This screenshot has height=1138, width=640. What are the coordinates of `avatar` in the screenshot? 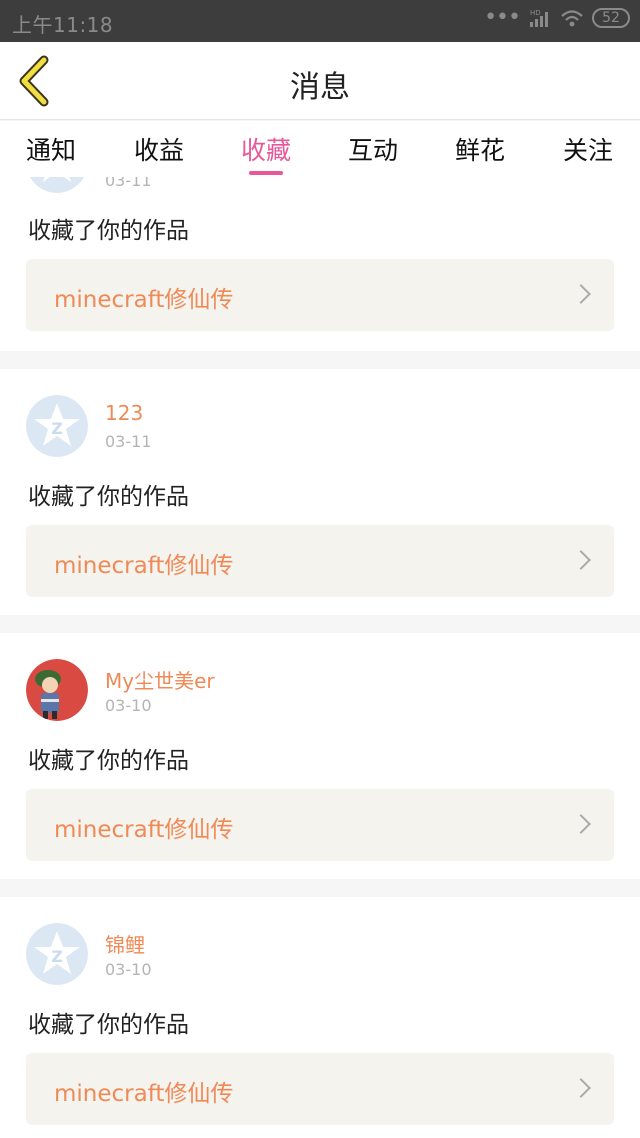 It's located at (57, 690).